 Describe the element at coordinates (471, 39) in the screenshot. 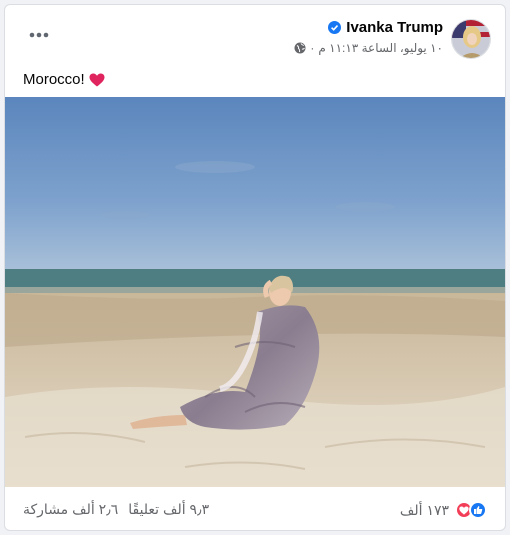

I see `author-avatar` at that location.